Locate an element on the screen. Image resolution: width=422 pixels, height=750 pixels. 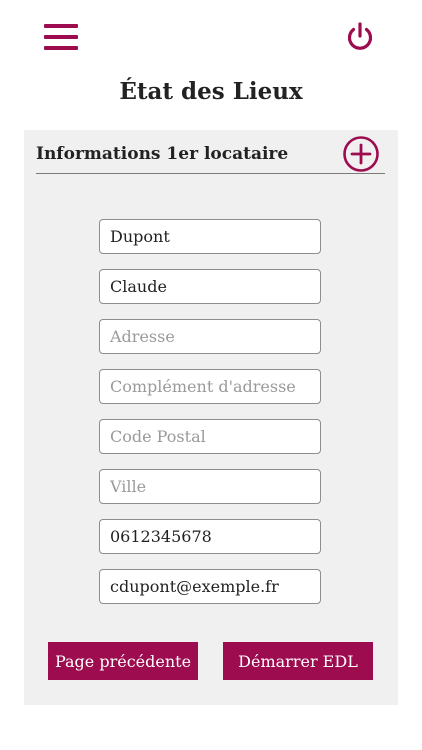
first-name-field is located at coordinates (210, 286).